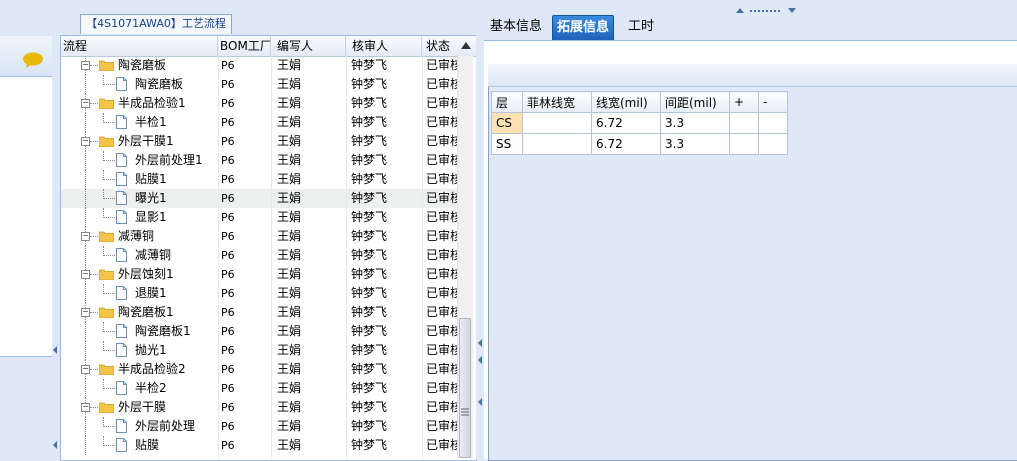 The height and width of the screenshot is (461, 1017). I want to click on column-header-flow: 流程, so click(139, 46).